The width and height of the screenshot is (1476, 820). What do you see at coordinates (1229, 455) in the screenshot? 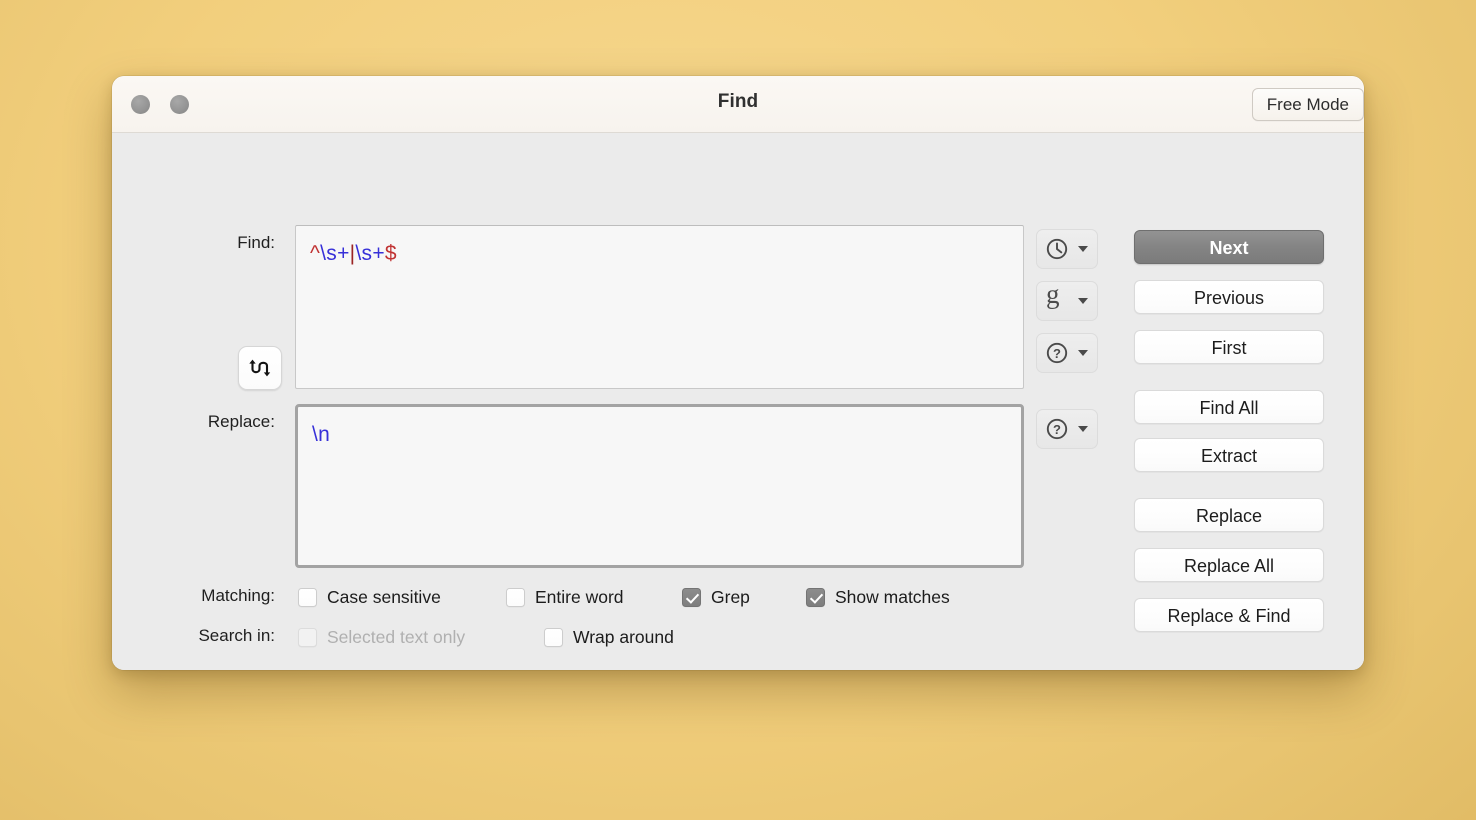
I see `extract-button: Extract` at bounding box center [1229, 455].